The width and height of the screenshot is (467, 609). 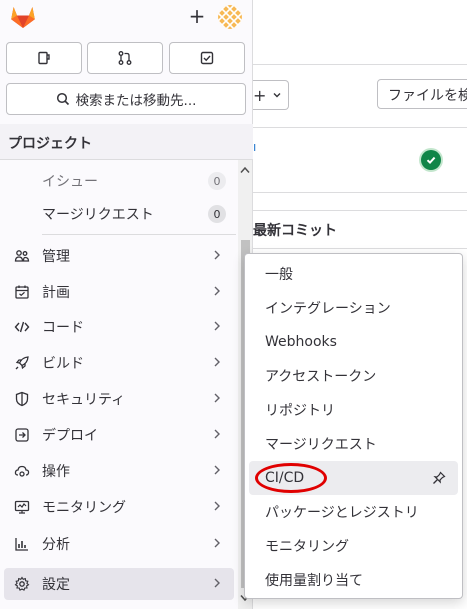 I want to click on menu-item-access-tokens: アクセストークン, so click(x=353, y=376).